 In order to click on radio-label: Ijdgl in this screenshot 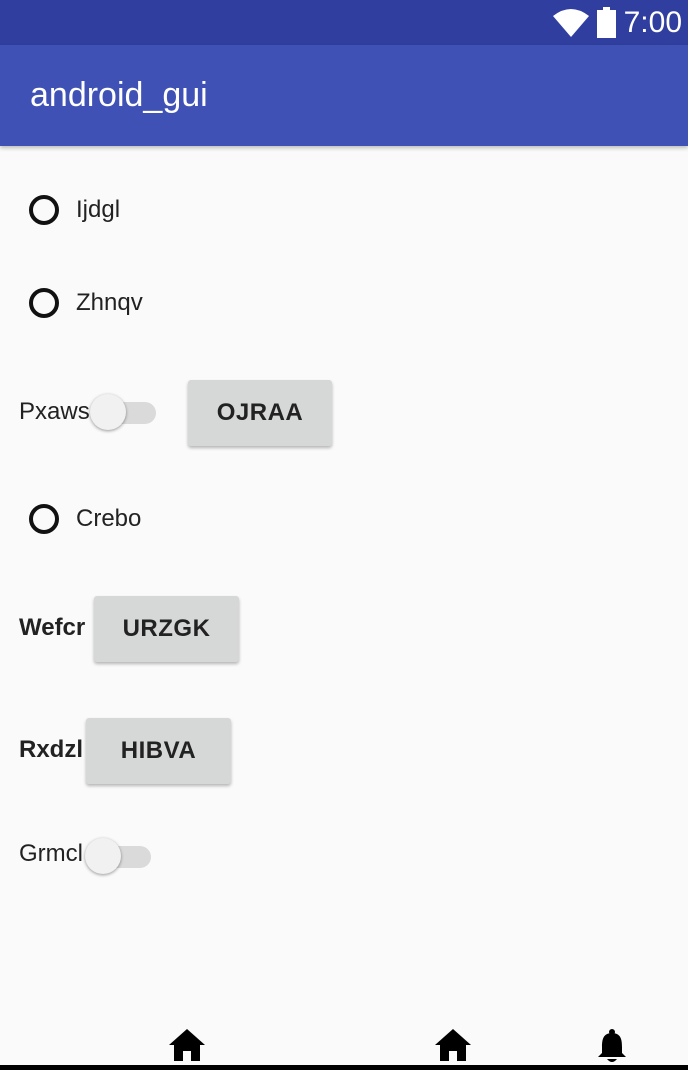, I will do `click(98, 209)`.